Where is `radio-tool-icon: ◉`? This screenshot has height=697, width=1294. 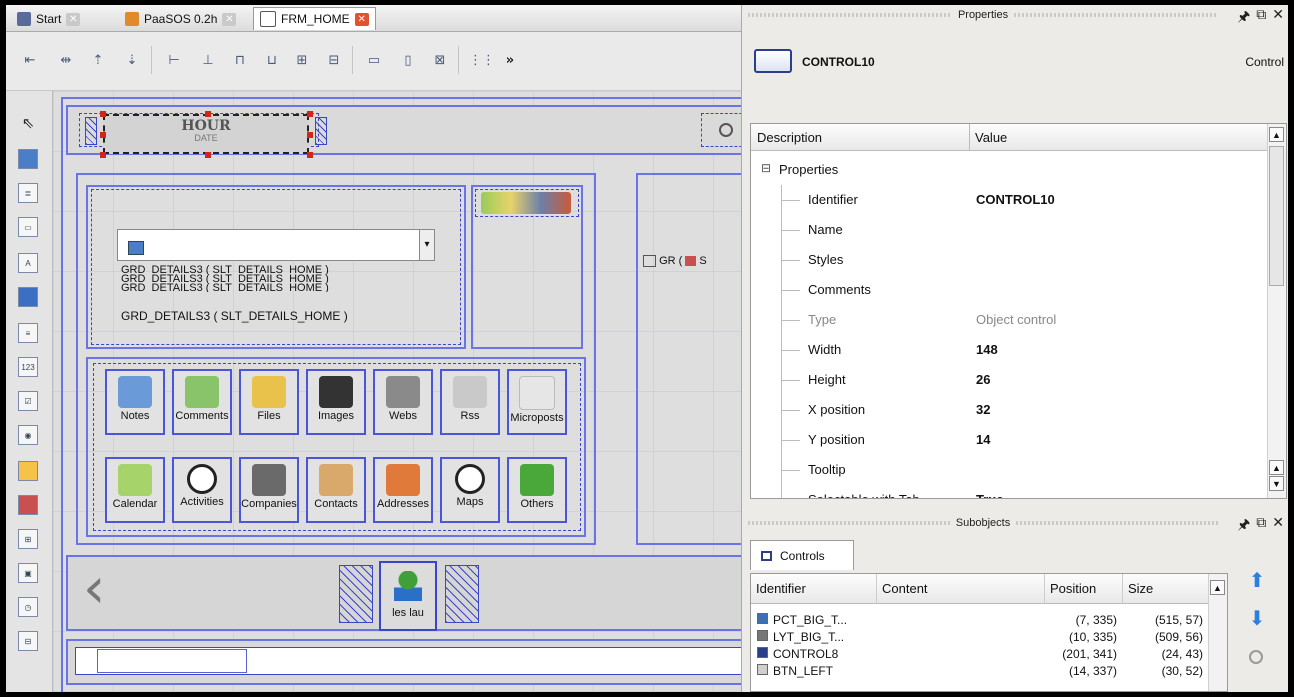 radio-tool-icon: ◉ is located at coordinates (28, 435).